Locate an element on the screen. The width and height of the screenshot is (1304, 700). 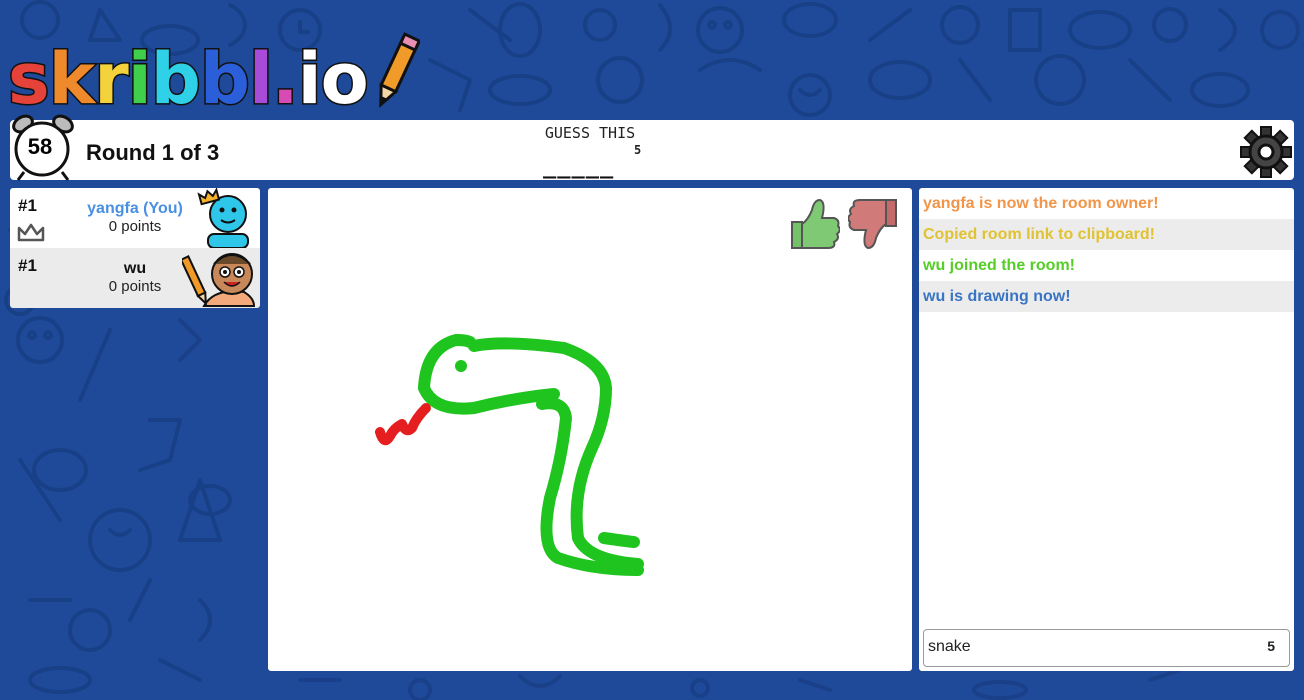
logo-letter-b1: b is located at coordinates (175, 79).